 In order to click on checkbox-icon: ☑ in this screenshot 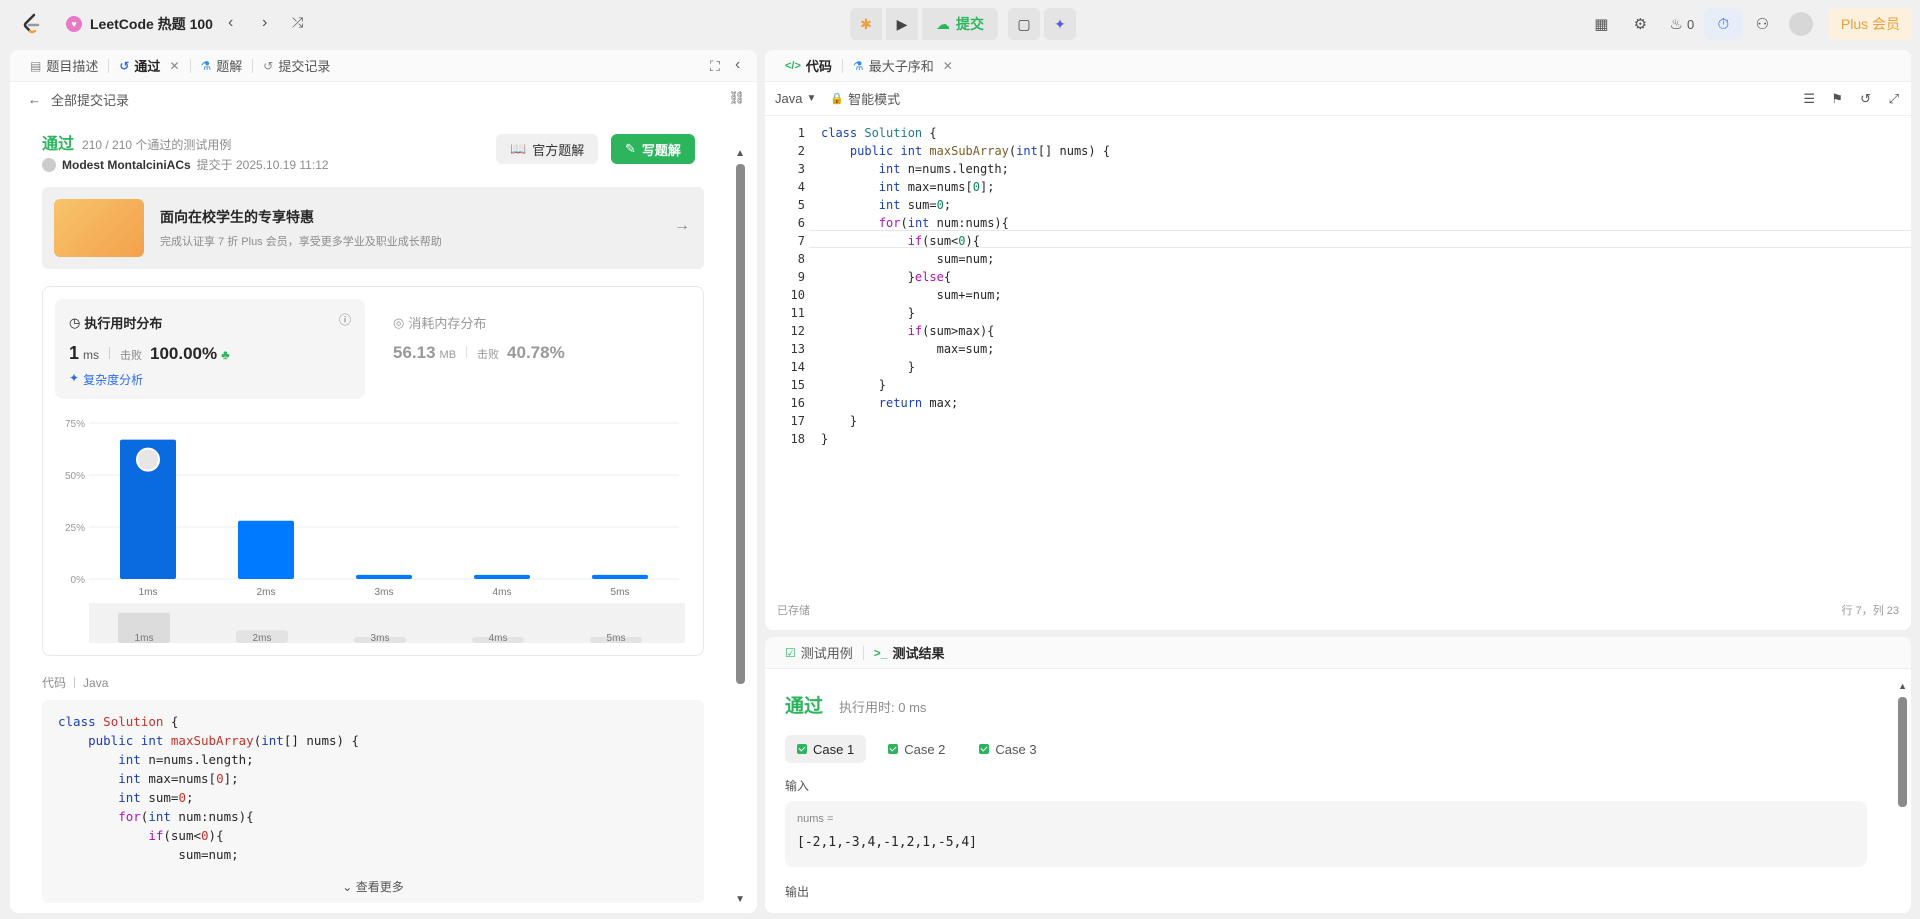, I will do `click(790, 652)`.